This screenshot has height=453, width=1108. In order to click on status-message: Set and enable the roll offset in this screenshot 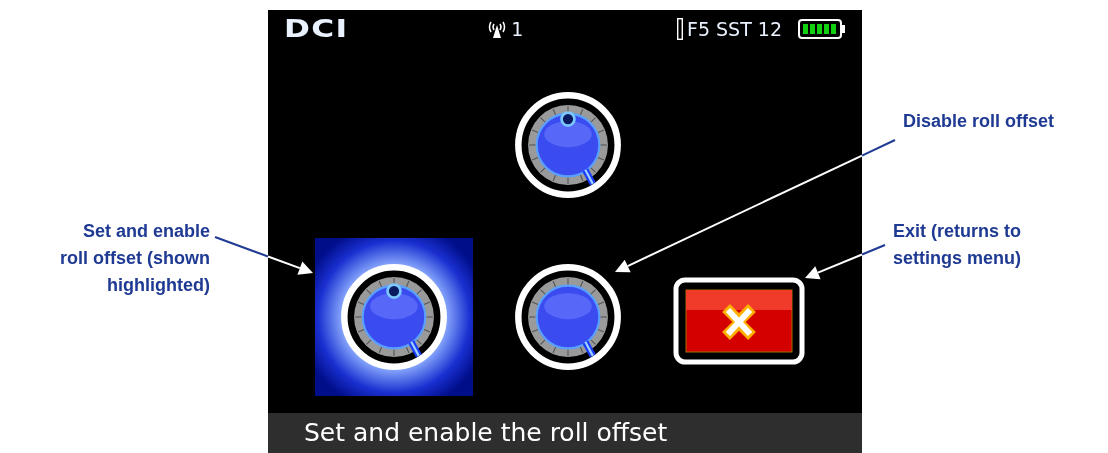, I will do `click(565, 433)`.